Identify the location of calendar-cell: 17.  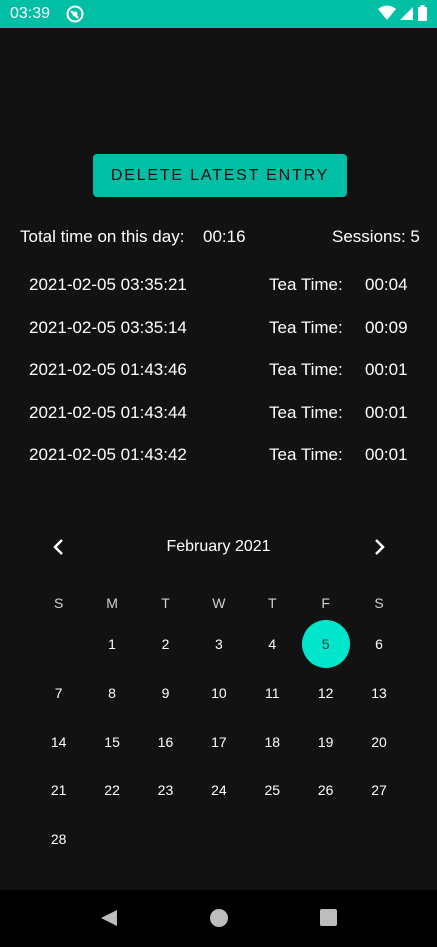
(218, 741).